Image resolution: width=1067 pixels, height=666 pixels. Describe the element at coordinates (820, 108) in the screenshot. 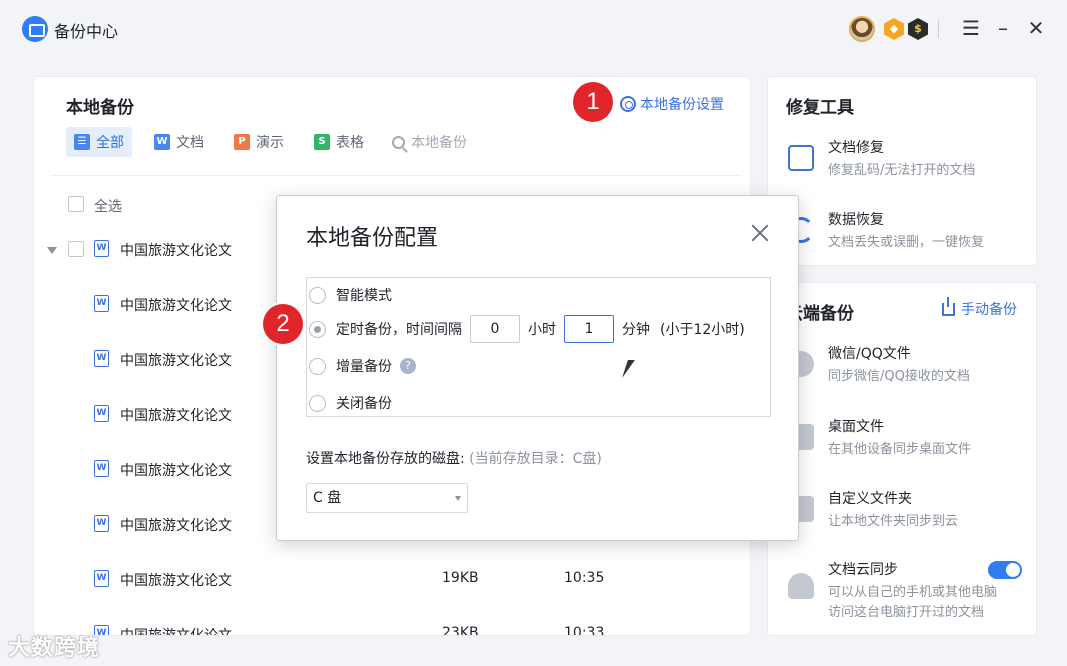

I see `card-title: 修复工具` at that location.